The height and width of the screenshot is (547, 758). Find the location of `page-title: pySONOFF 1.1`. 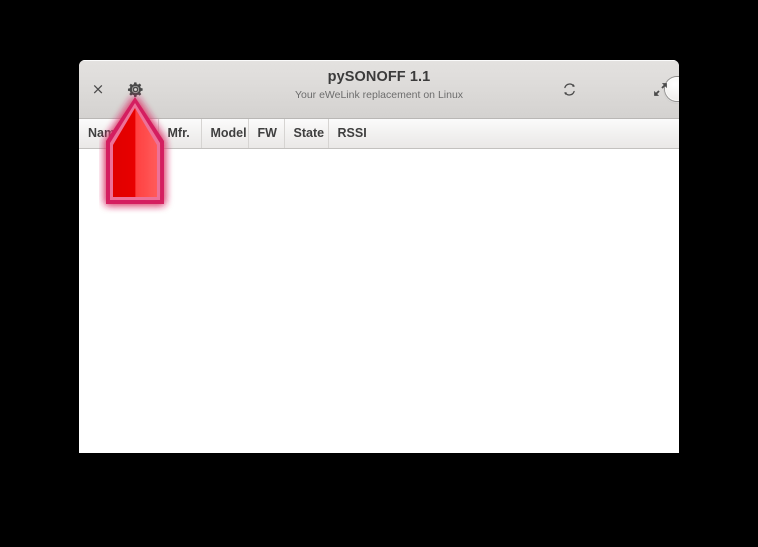

page-title: pySONOFF 1.1 is located at coordinates (379, 77).